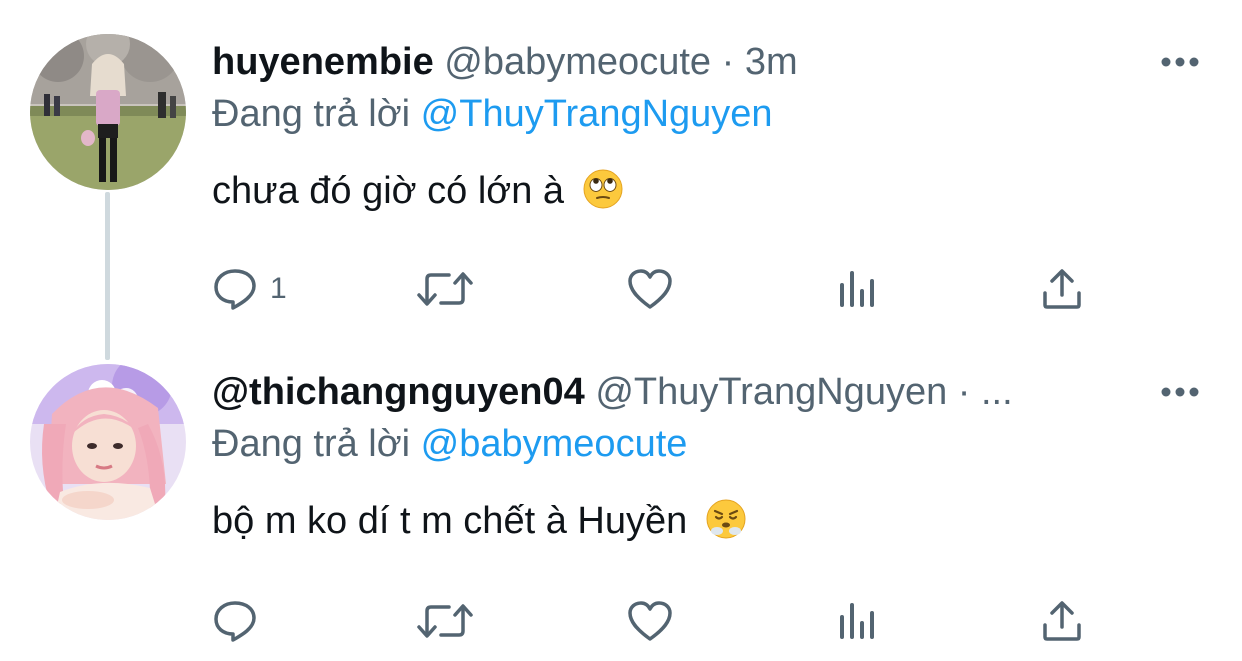 The height and width of the screenshot is (661, 1242). Describe the element at coordinates (707, 444) in the screenshot. I see `replying-to-line: Đang trả lời @babymeocute` at that location.